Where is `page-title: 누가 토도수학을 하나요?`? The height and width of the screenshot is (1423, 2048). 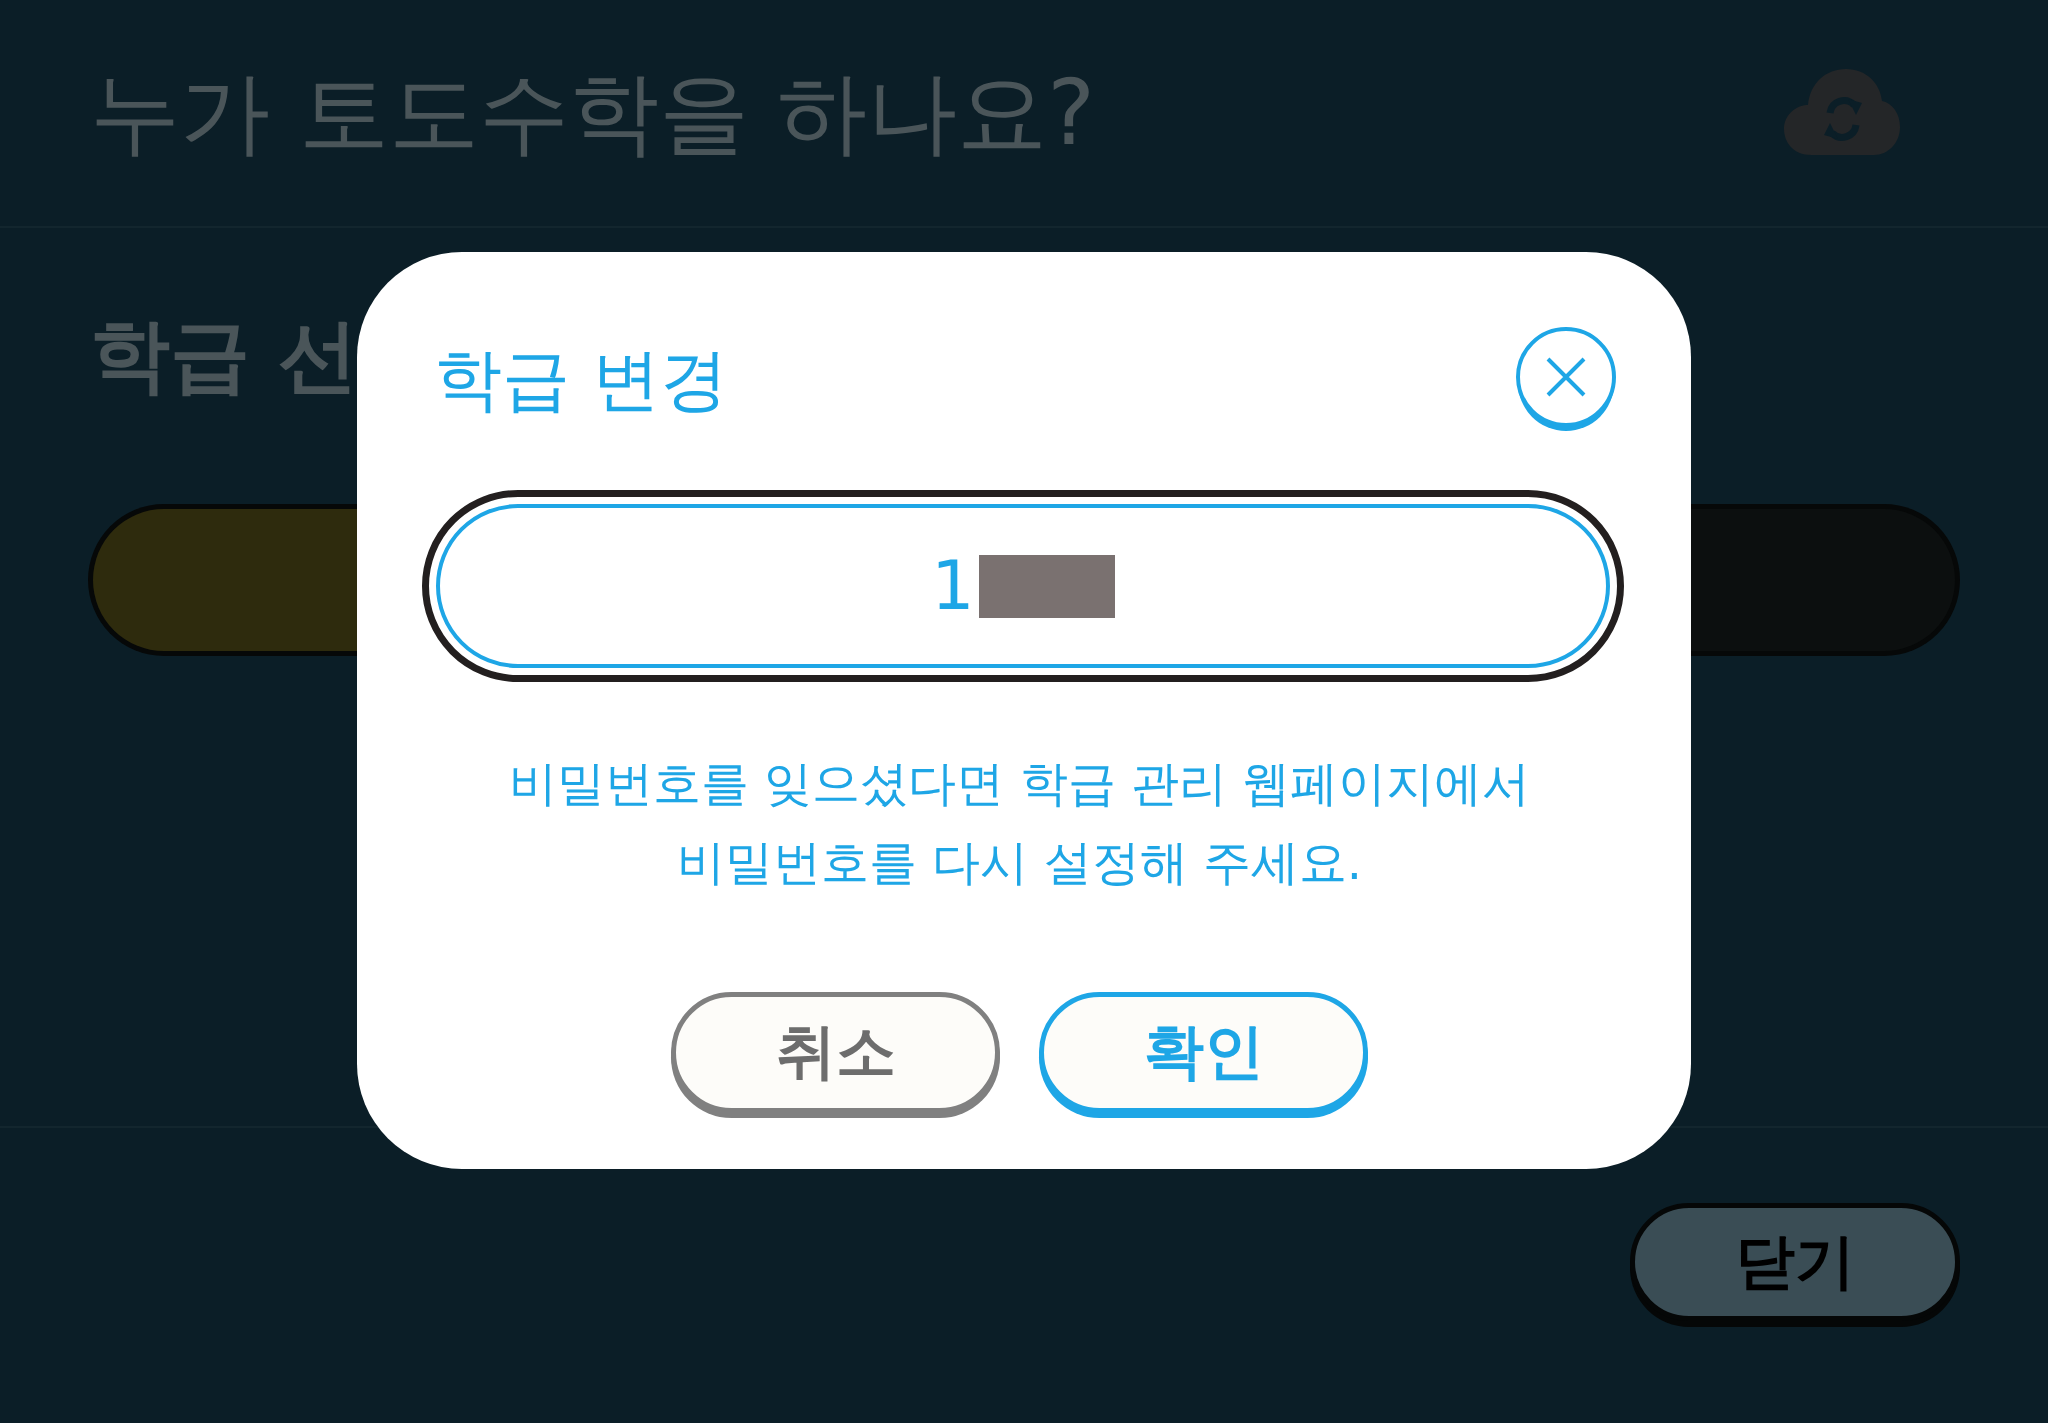 page-title: 누가 토도수학을 하나요? is located at coordinates (592, 113).